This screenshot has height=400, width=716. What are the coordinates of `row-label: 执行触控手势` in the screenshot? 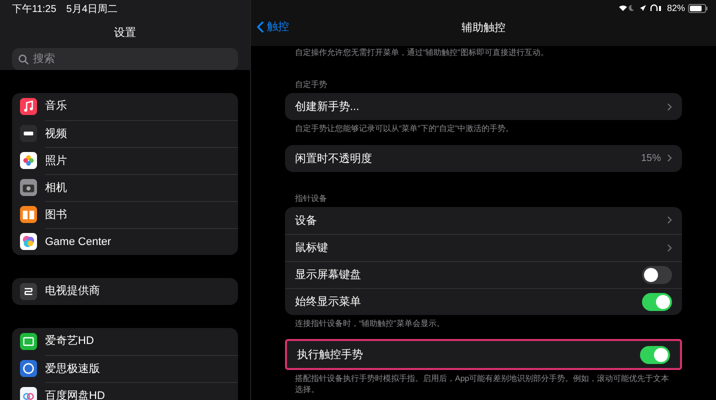 It's located at (330, 355).